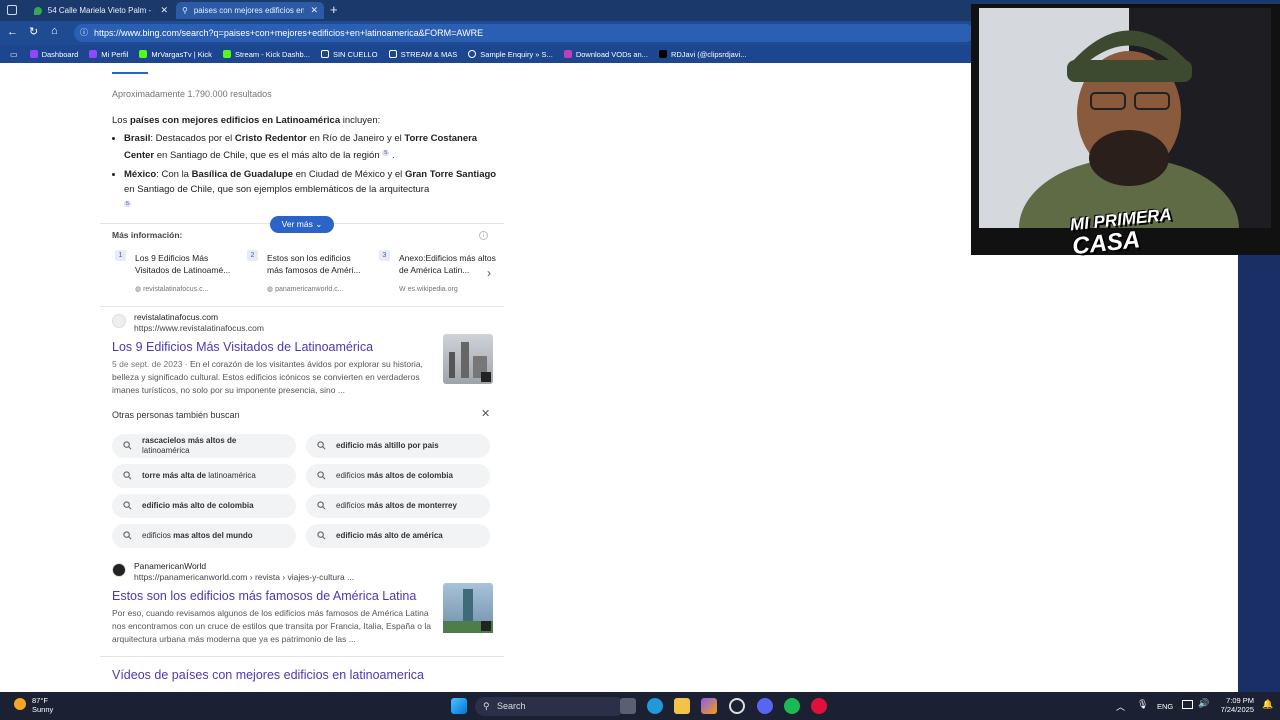  What do you see at coordinates (60, 54) in the screenshot?
I see `bookmark-label: Dashboard` at bounding box center [60, 54].